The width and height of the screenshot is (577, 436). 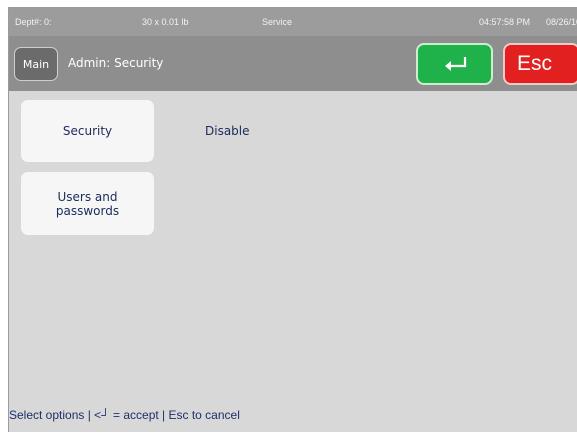 I want to click on mode-status: Service, so click(x=277, y=22).